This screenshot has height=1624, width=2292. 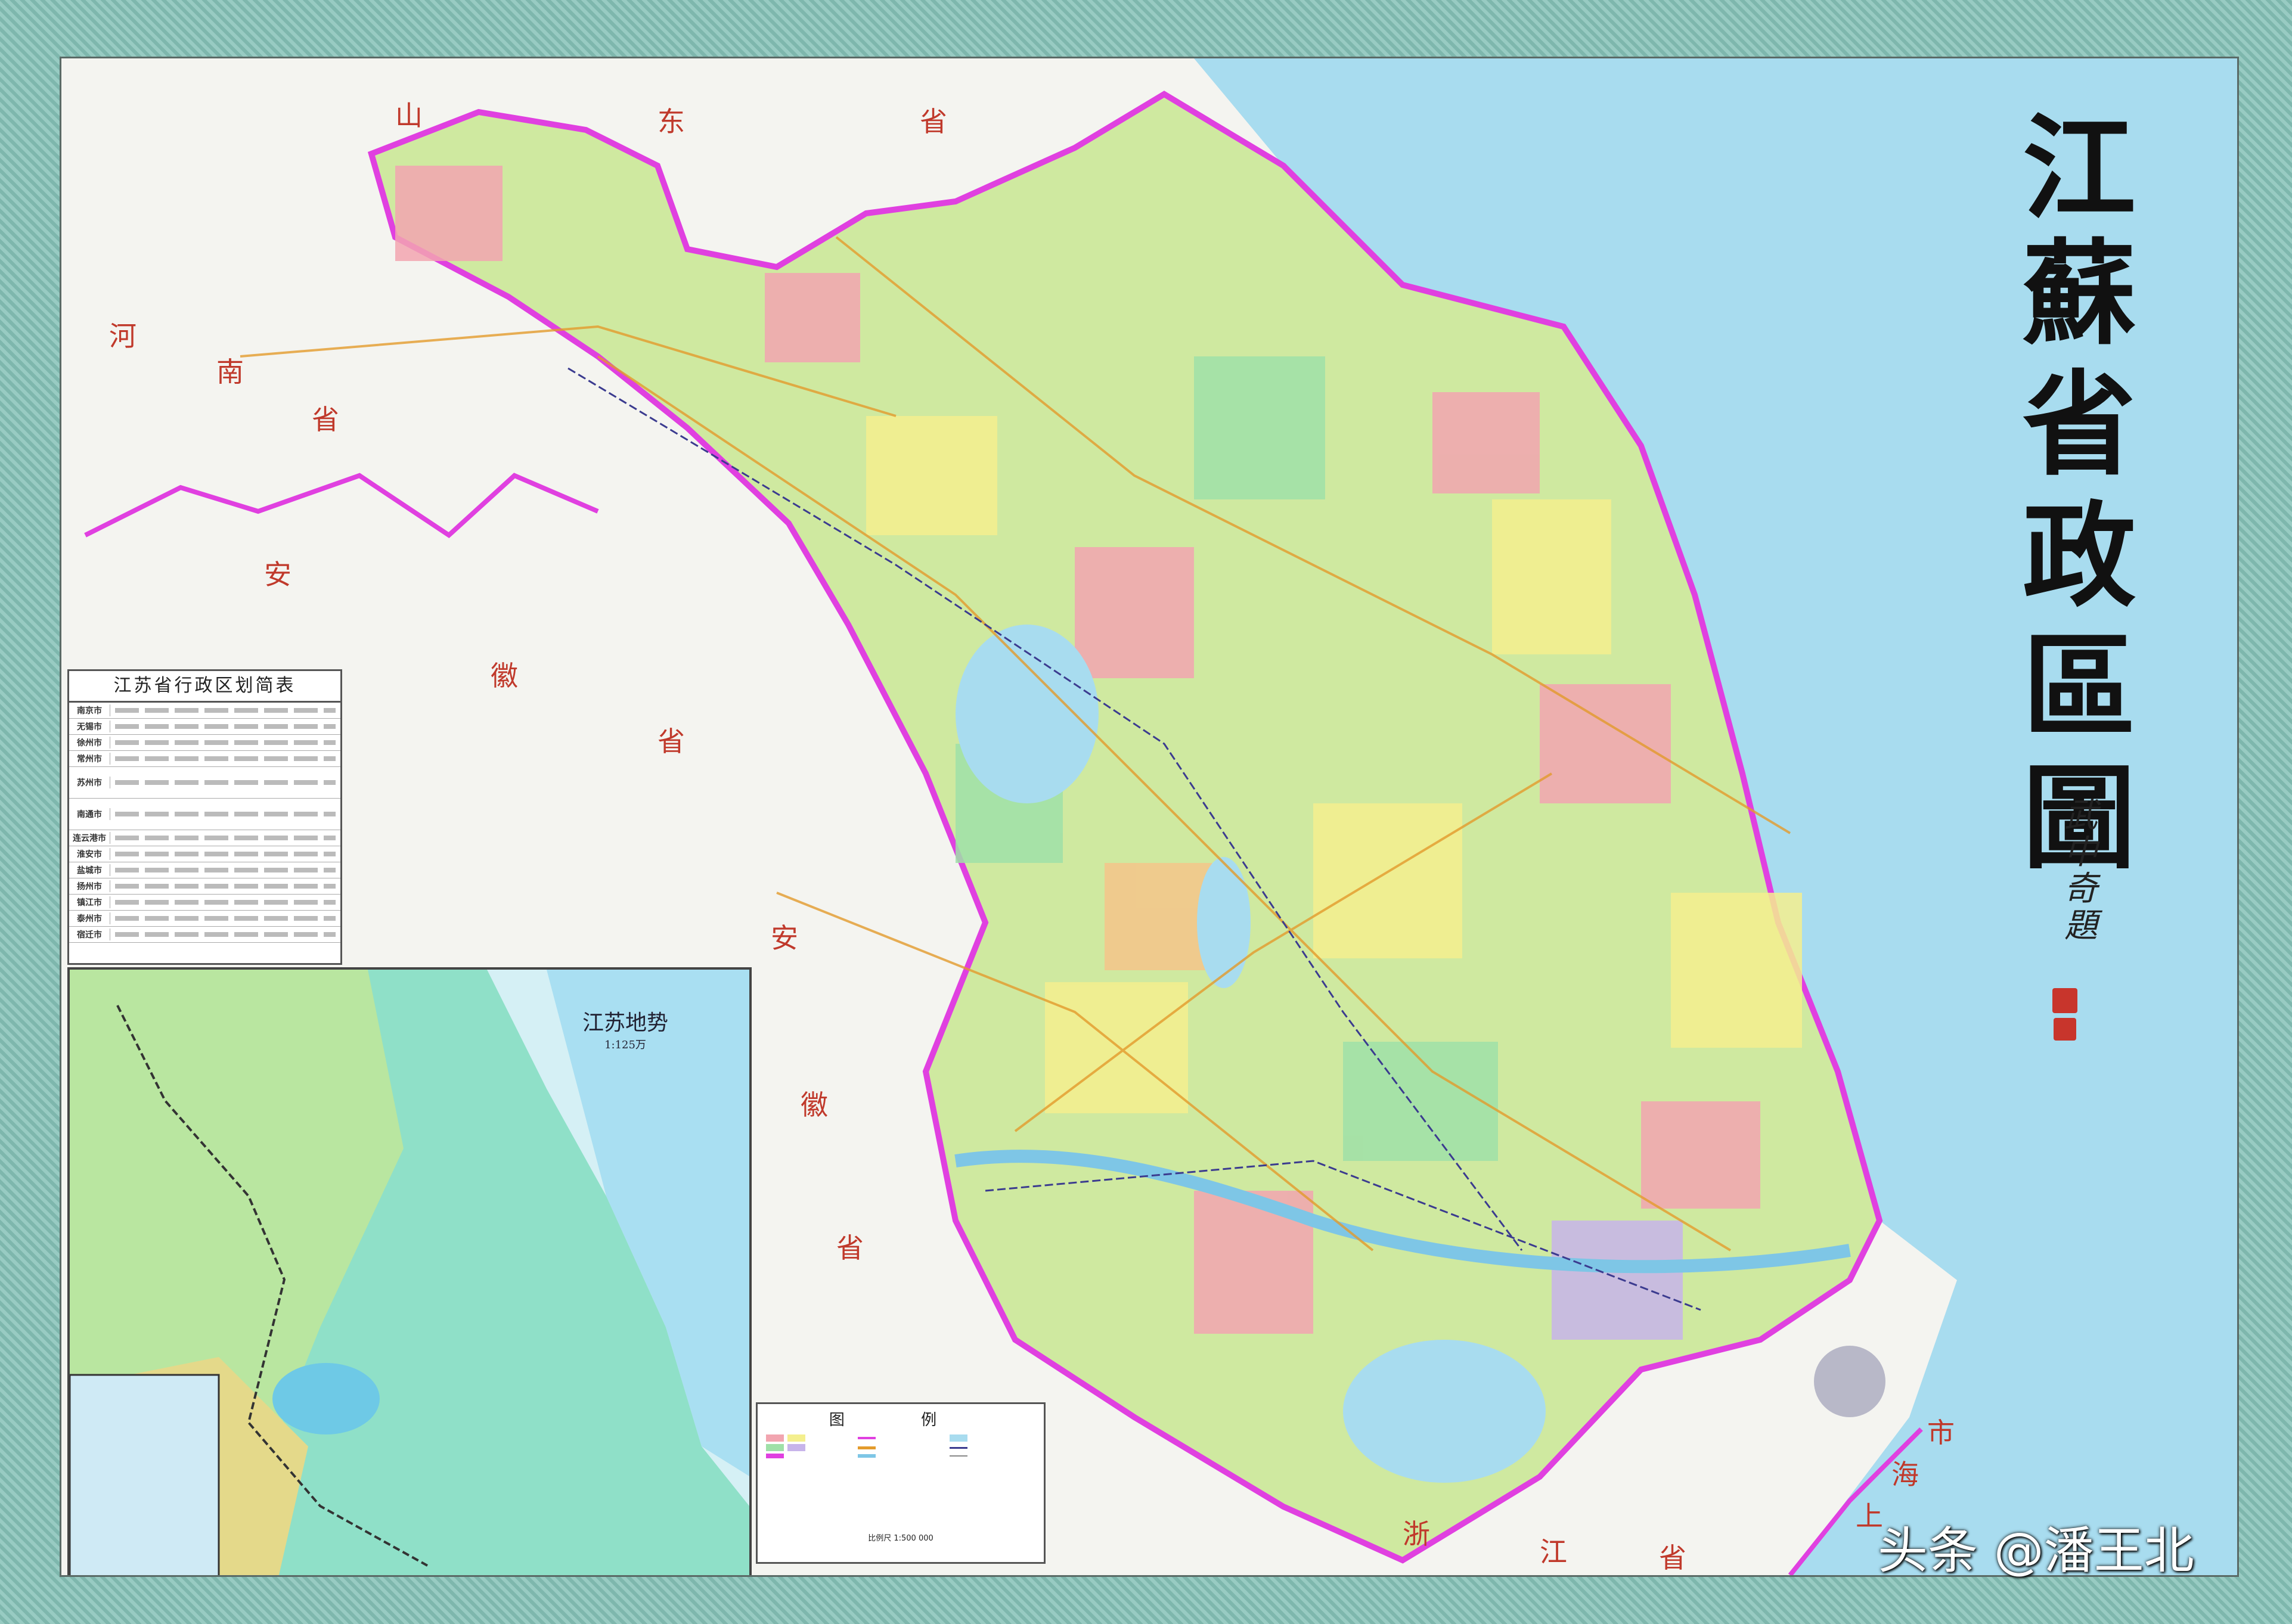 I want to click on gaoyou-lake, so click(x=1224, y=922).